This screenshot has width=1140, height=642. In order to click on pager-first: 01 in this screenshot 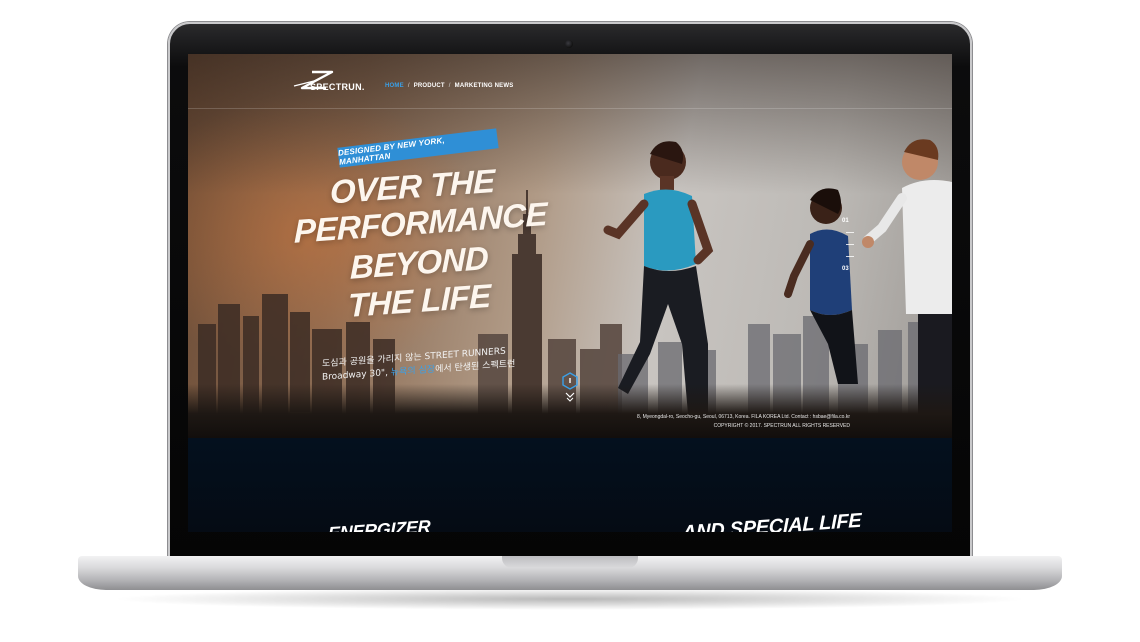, I will do `click(845, 221)`.